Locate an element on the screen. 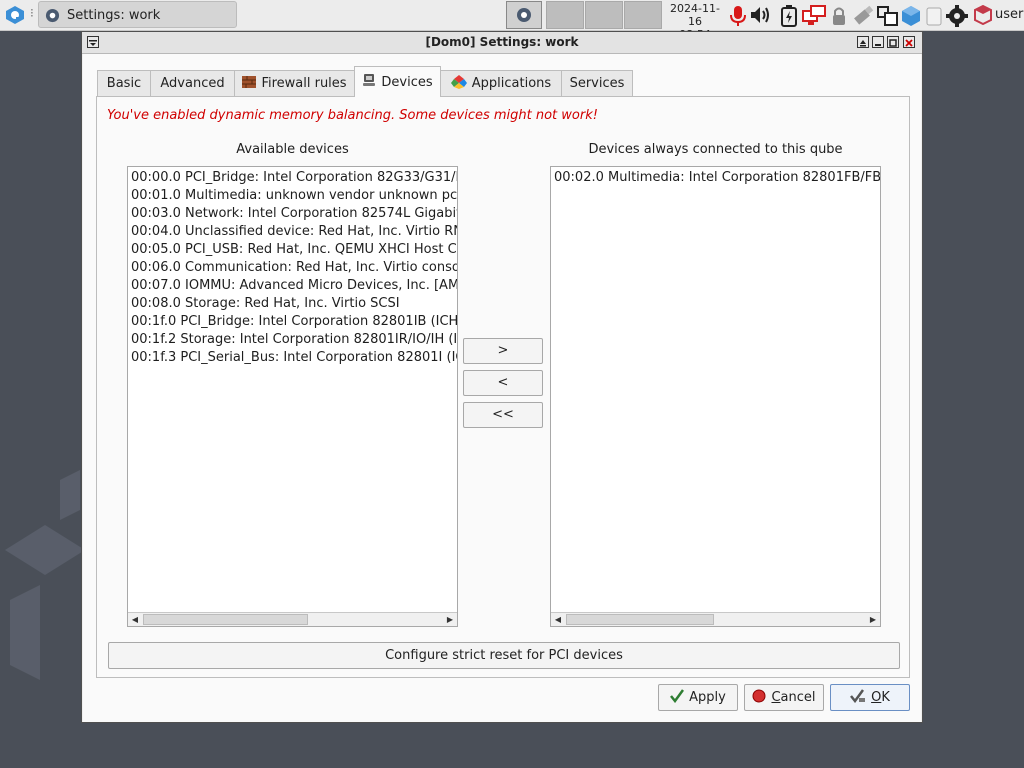 Image resolution: width=1024 pixels, height=768 pixels. volume-icon is located at coordinates (759, 15).